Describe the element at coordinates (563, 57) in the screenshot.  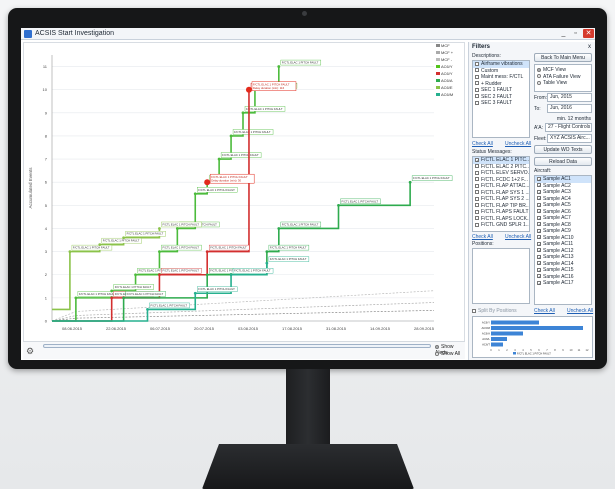
I see `back-to-main-menu-button: Back To Main Menu` at that location.